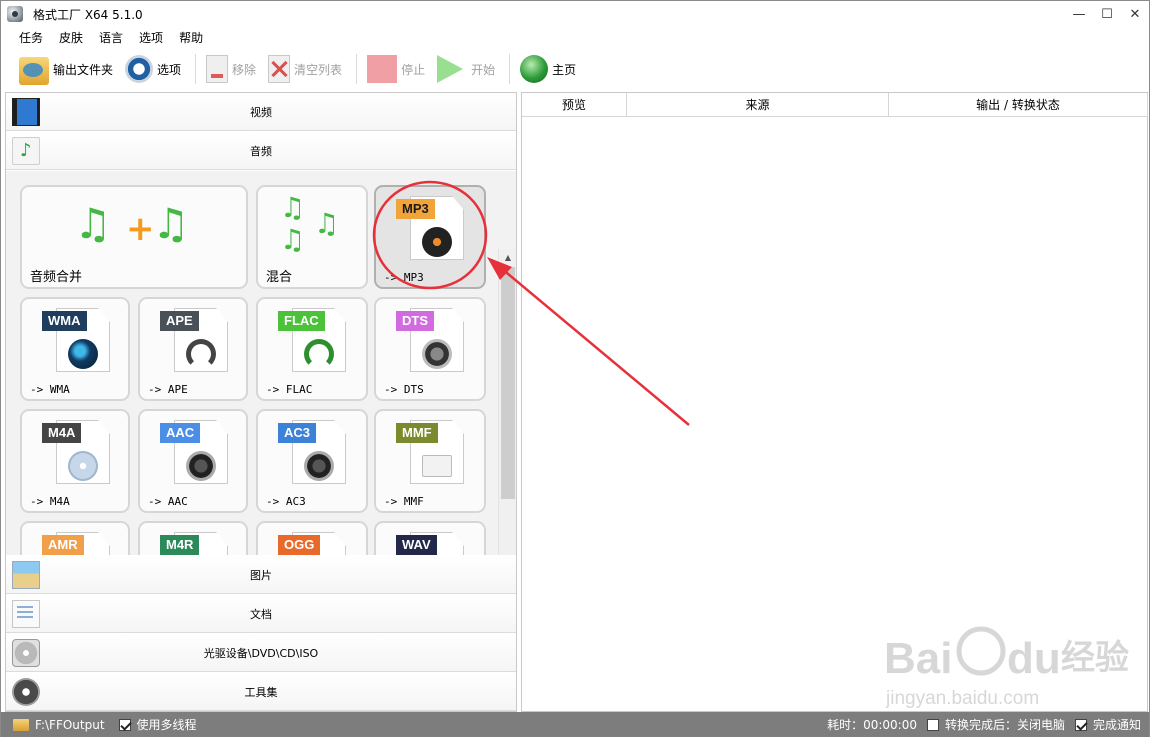 The image size is (1150, 737). I want to click on format-badge: M4A, so click(62, 433).